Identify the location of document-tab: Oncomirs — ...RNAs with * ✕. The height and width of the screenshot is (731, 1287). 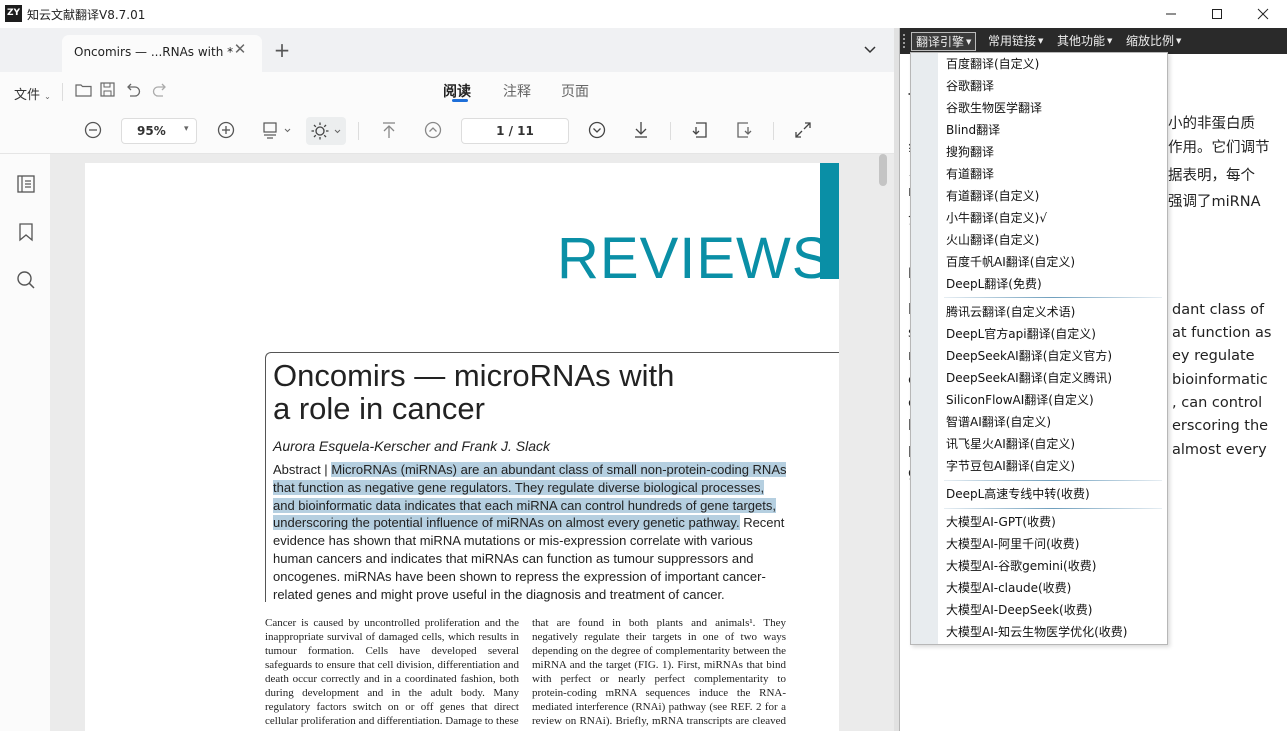
(162, 53).